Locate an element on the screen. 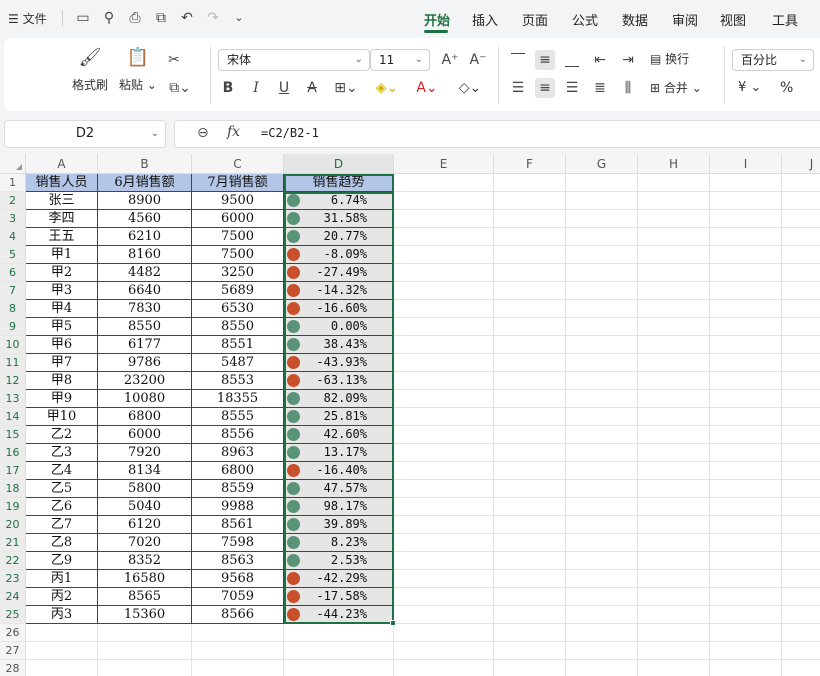 Image resolution: width=820 pixels, height=676 pixels. justify-icon: ≣ is located at coordinates (600, 88).